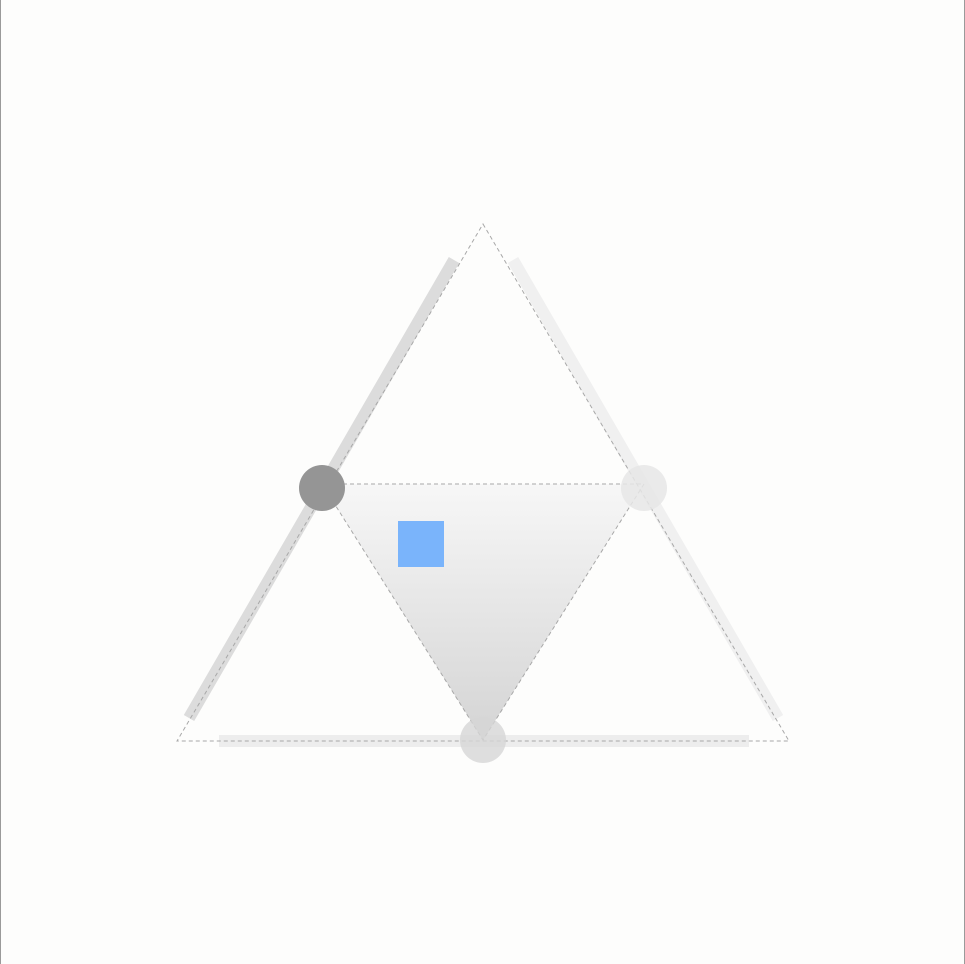 This screenshot has width=965, height=964. What do you see at coordinates (322, 488) in the screenshot?
I see `node-left` at bounding box center [322, 488].